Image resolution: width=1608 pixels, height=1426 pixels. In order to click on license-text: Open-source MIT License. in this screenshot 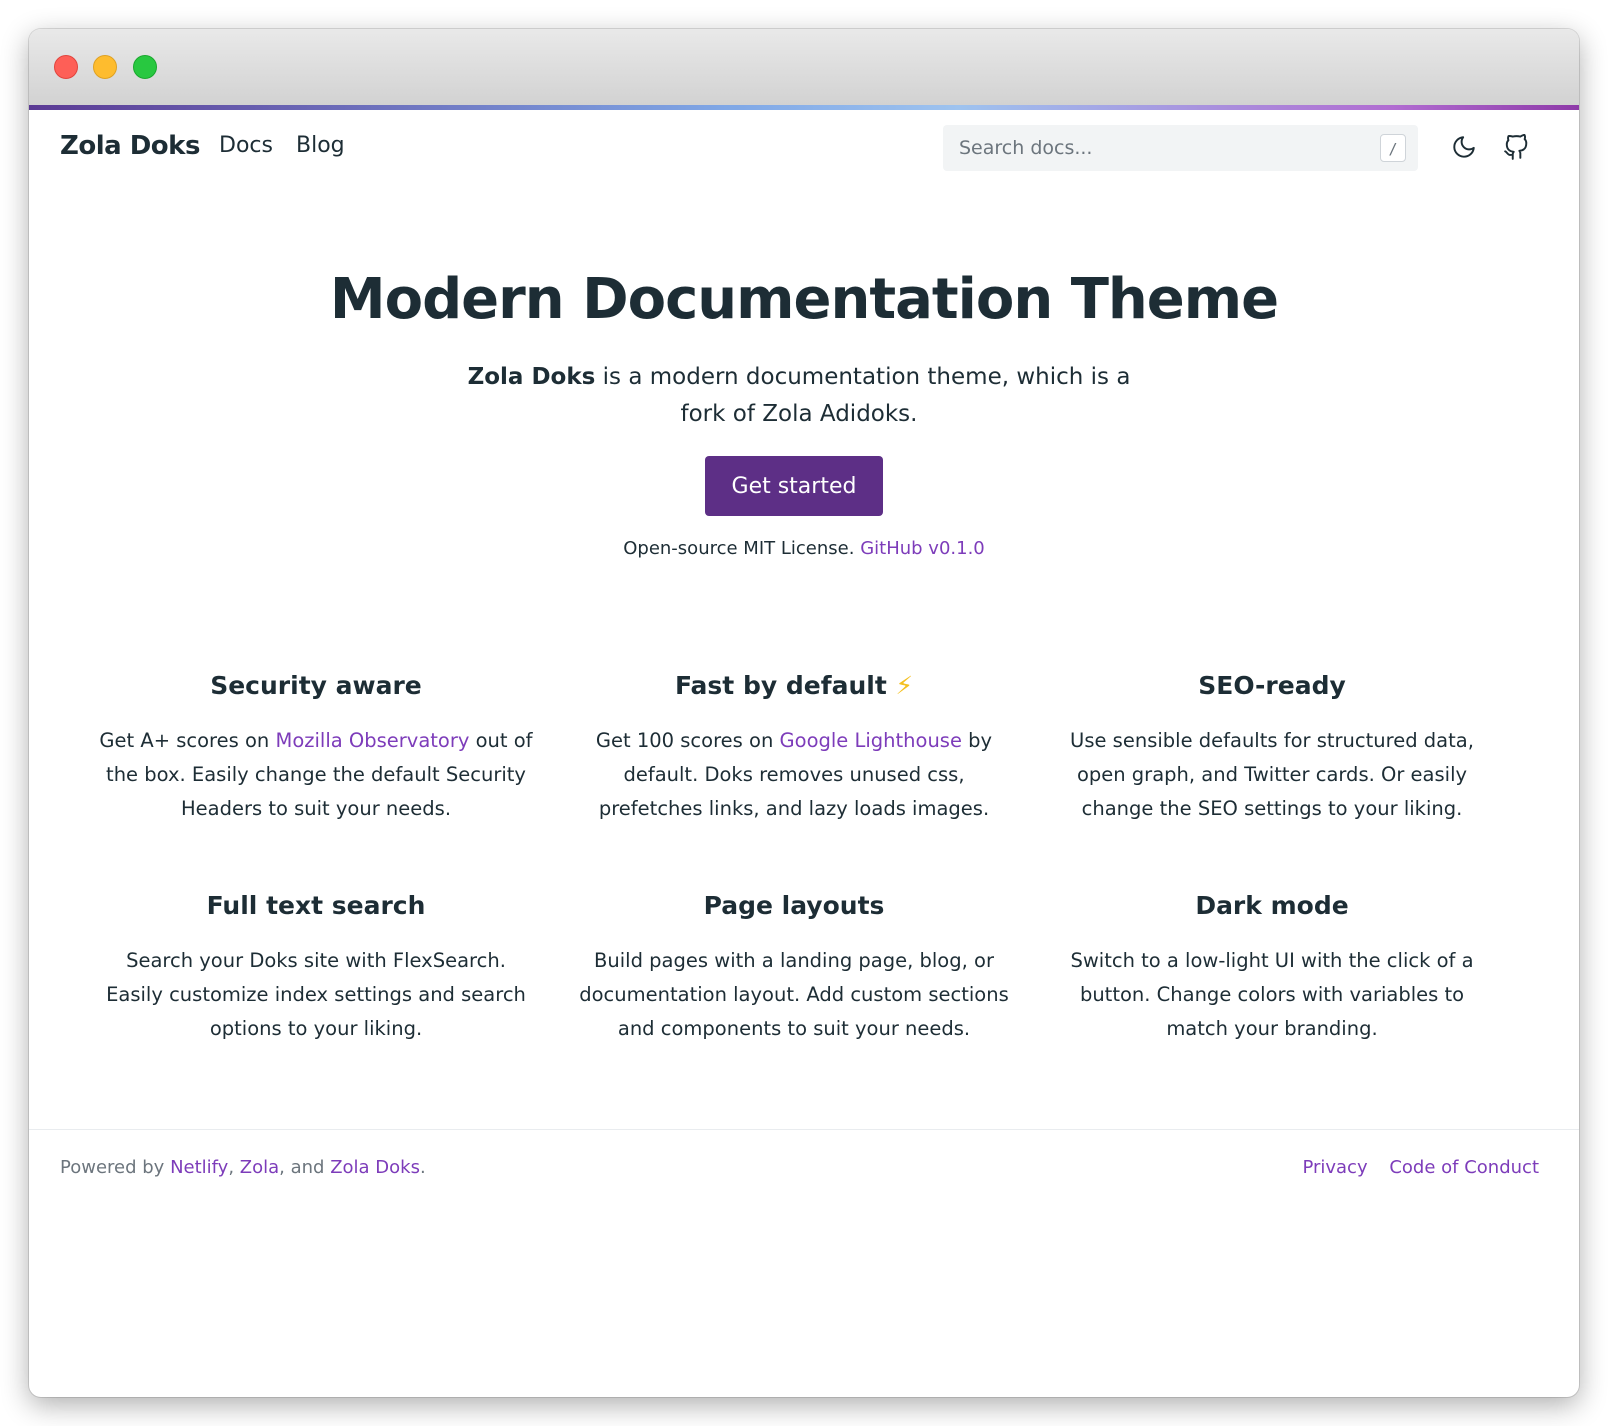, I will do `click(739, 548)`.